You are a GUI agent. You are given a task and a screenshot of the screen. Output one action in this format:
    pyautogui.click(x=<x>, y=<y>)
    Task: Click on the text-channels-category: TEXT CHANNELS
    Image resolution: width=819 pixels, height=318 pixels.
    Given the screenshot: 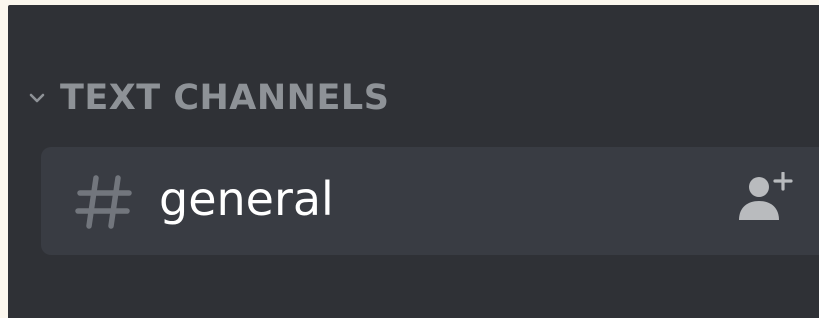 What is the action you would take?
    pyautogui.click(x=207, y=98)
    